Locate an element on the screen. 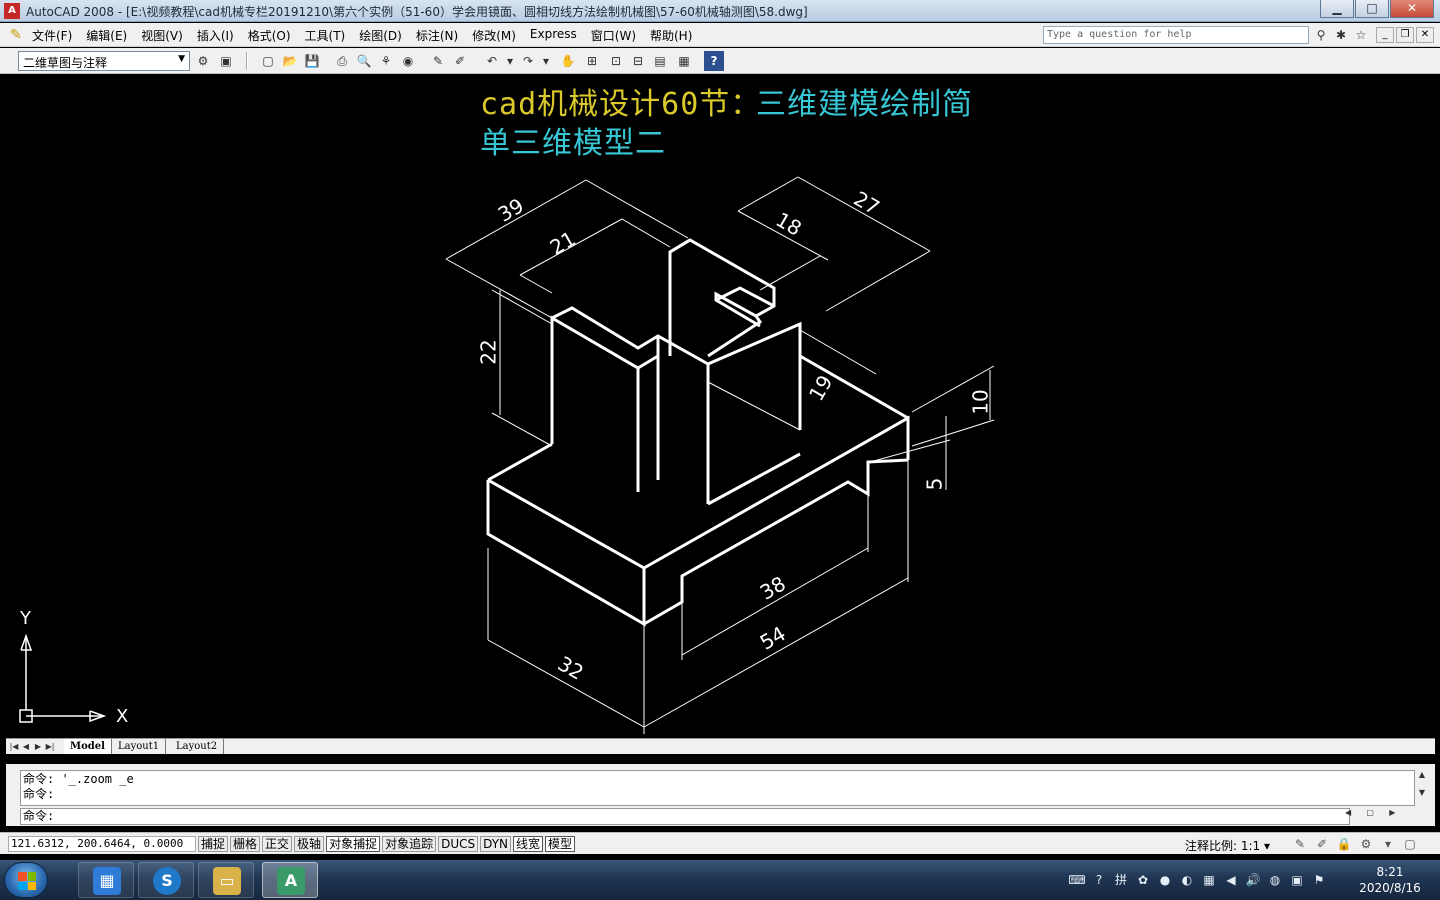 The width and height of the screenshot is (1440, 900). next-tab-icon: ▶ is located at coordinates (38, 746).